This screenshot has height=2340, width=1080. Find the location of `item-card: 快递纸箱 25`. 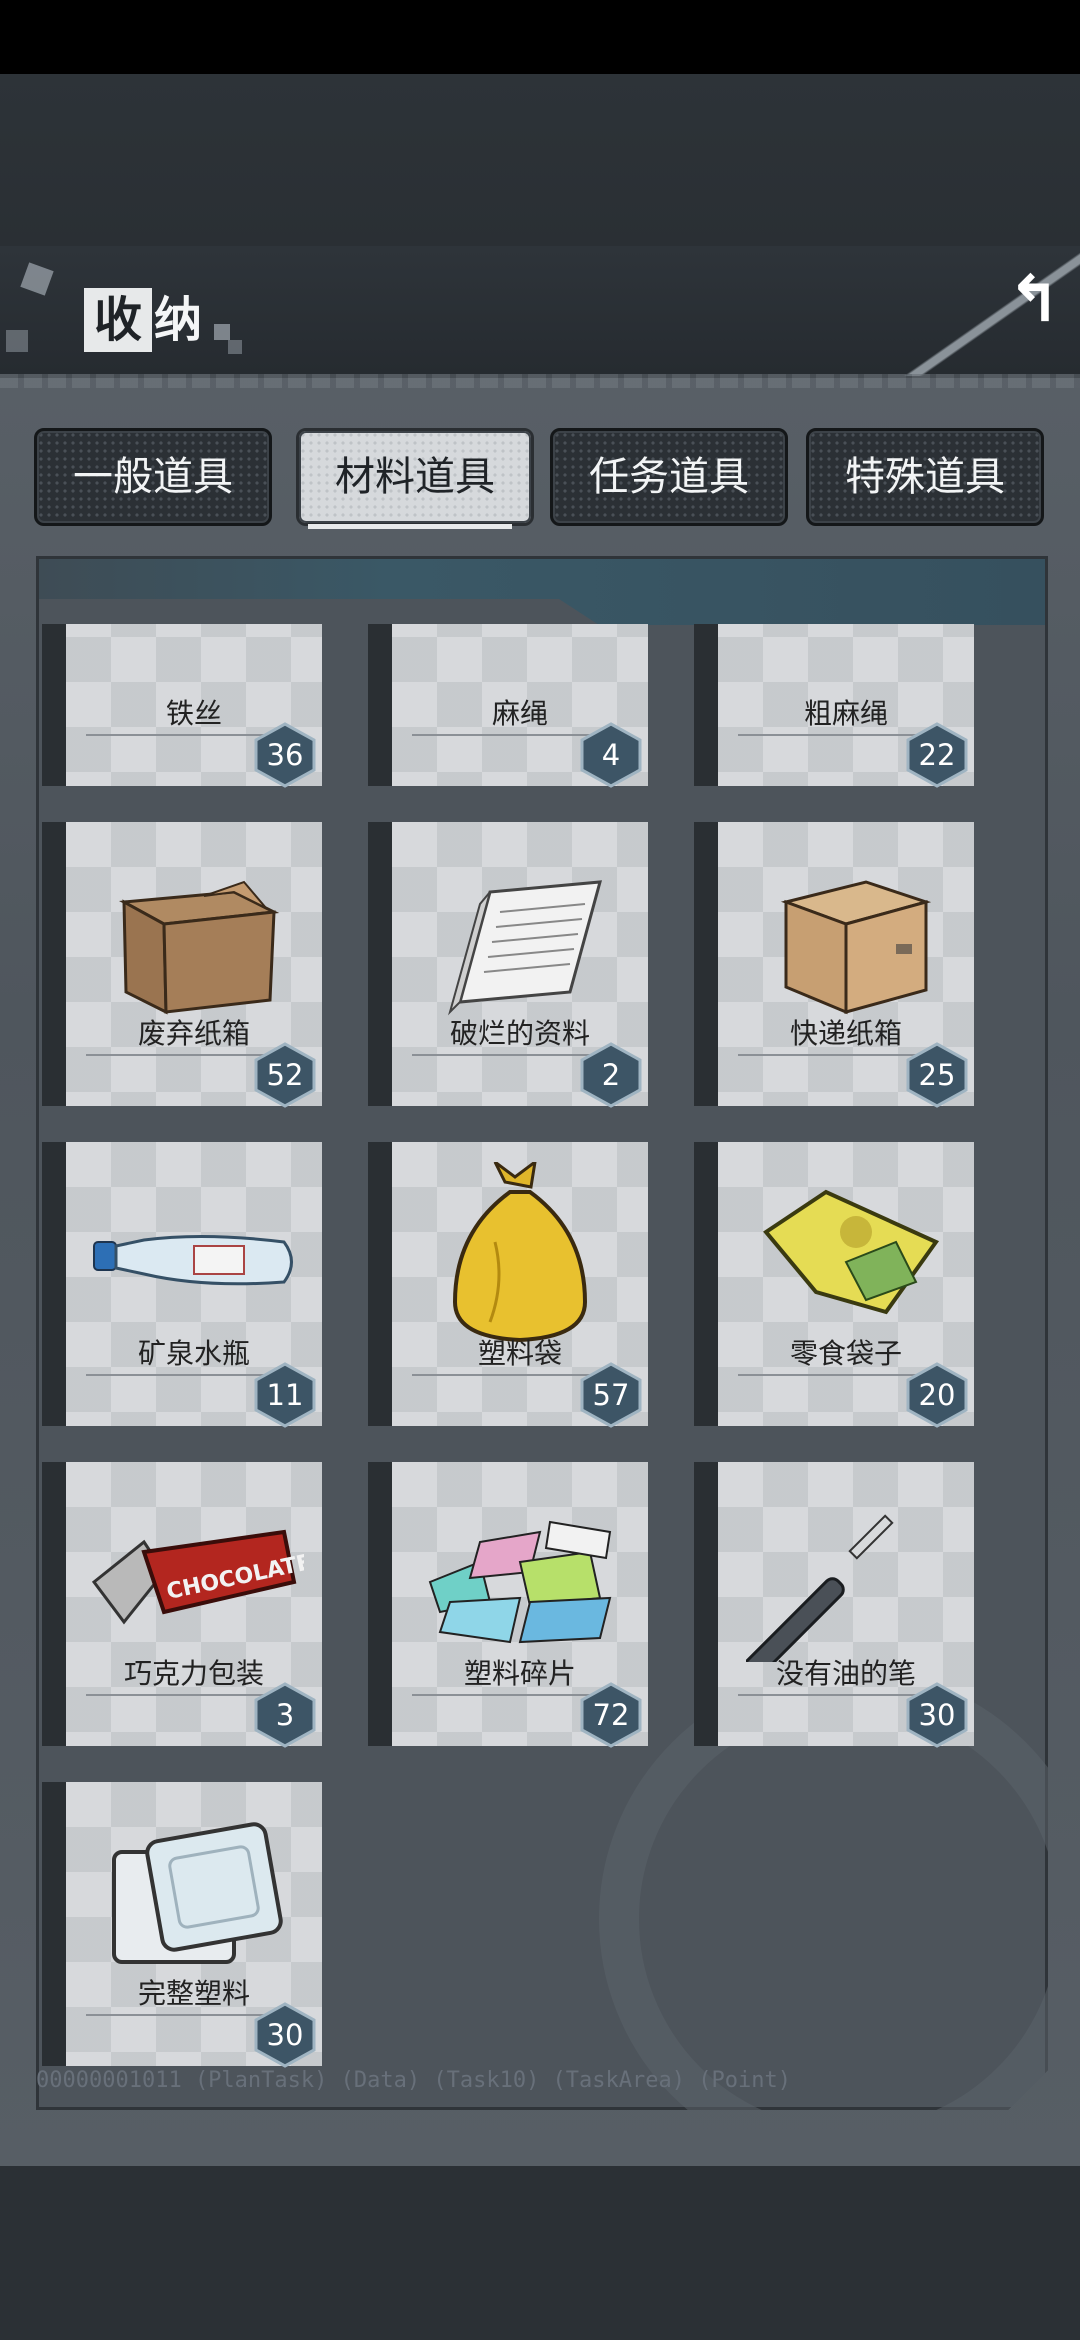

item-card: 快递纸箱 25 is located at coordinates (834, 965).